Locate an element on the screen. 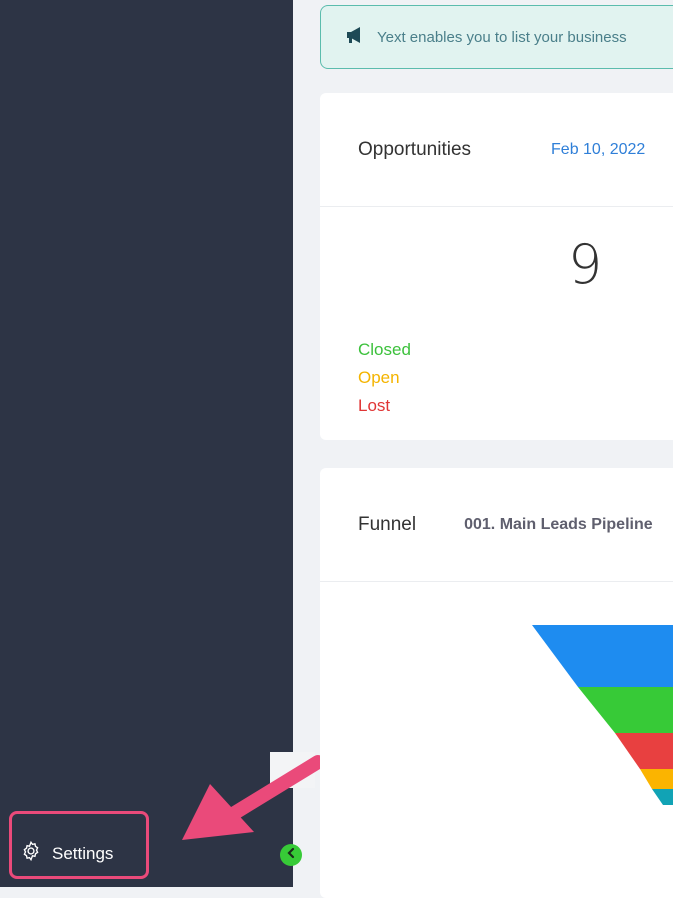  funnel-chart is located at coordinates (602, 715).